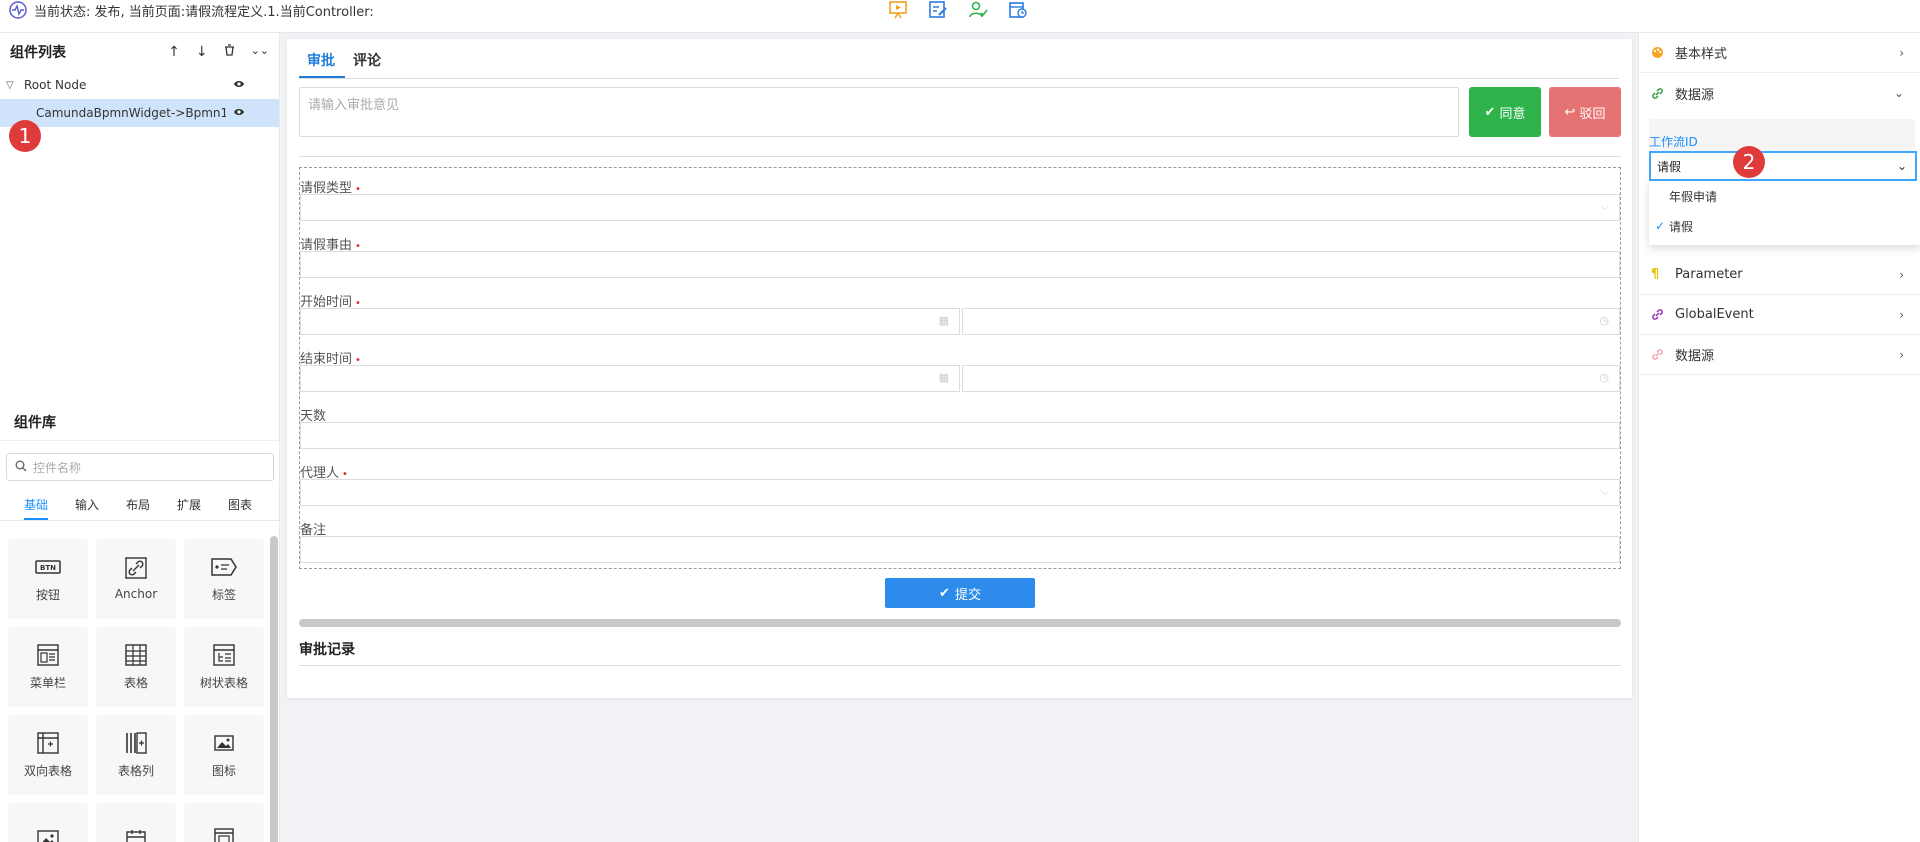 The image size is (1920, 842). Describe the element at coordinates (1779, 355) in the screenshot. I see `accordion-datasource-2: 数据源 ›` at that location.